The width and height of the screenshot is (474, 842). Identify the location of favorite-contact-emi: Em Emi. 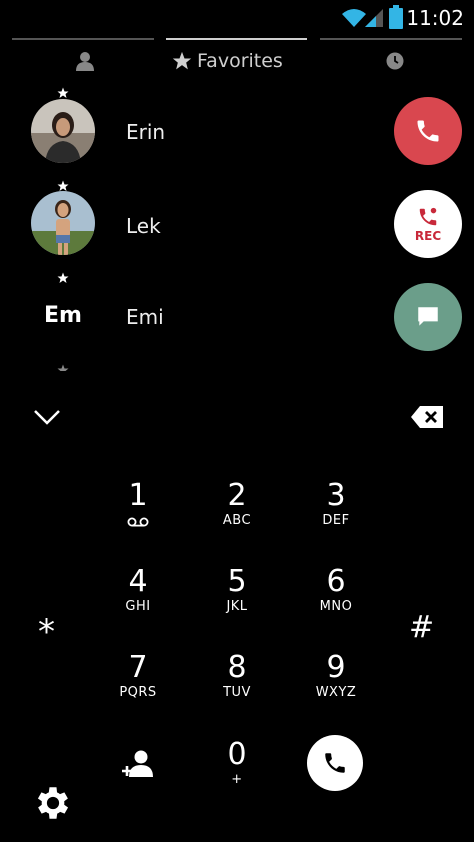
(190, 318).